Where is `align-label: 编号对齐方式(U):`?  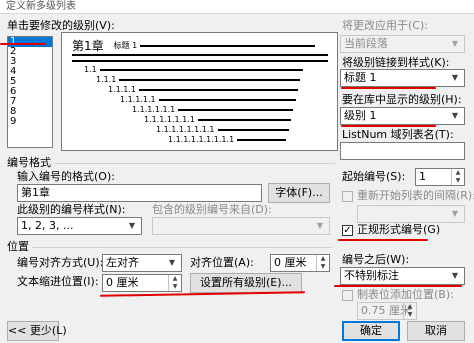 align-label: 编号对齐方式(U): is located at coordinates (60, 262).